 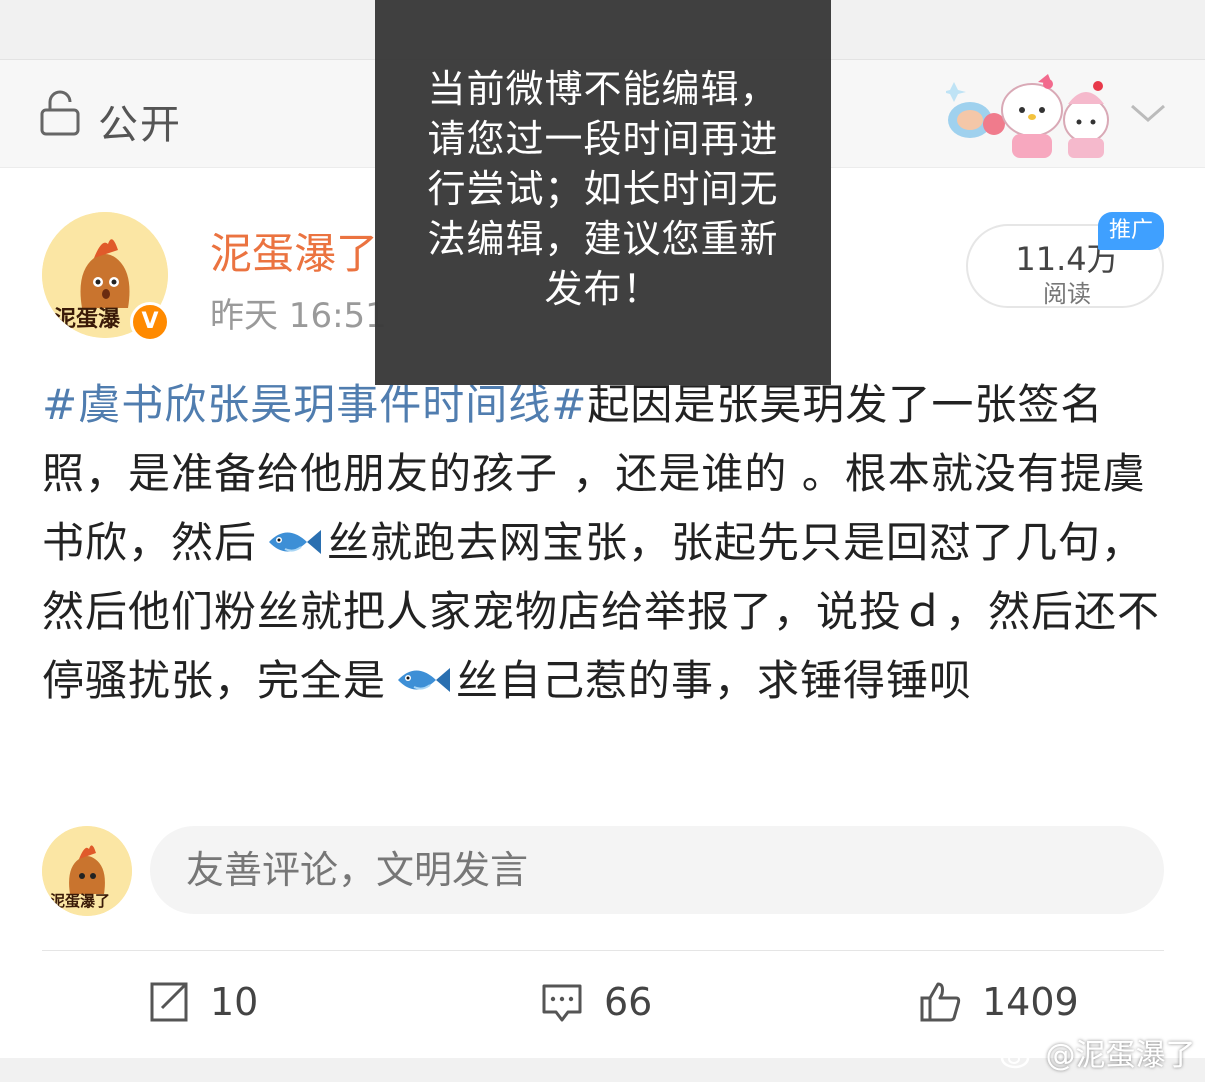 I want to click on repost-icon, so click(x=169, y=1002).